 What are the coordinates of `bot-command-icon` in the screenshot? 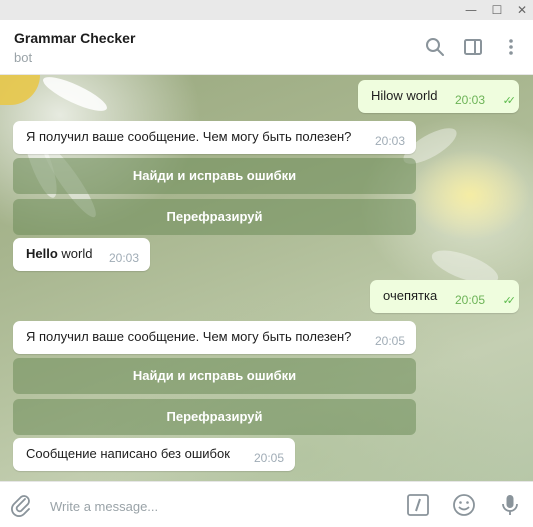 It's located at (418, 505).